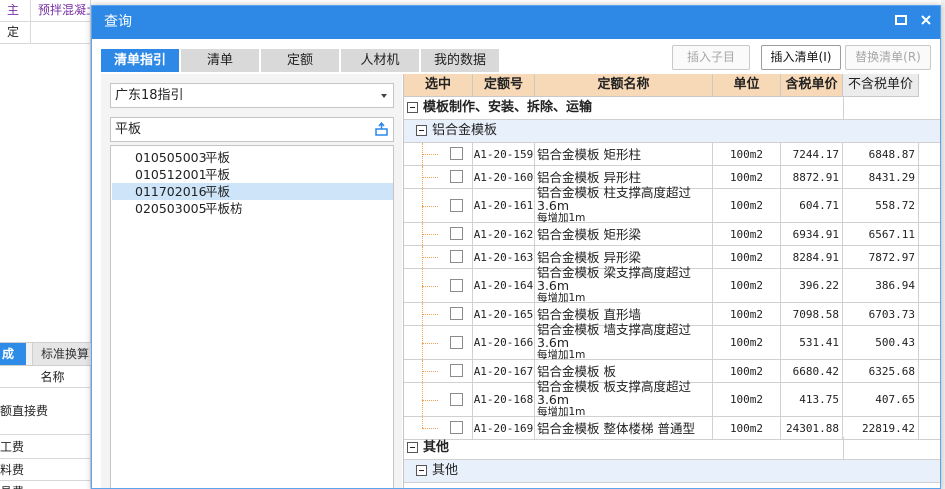  What do you see at coordinates (15, 33) in the screenshot?
I see `bg-cell-type: 定` at bounding box center [15, 33].